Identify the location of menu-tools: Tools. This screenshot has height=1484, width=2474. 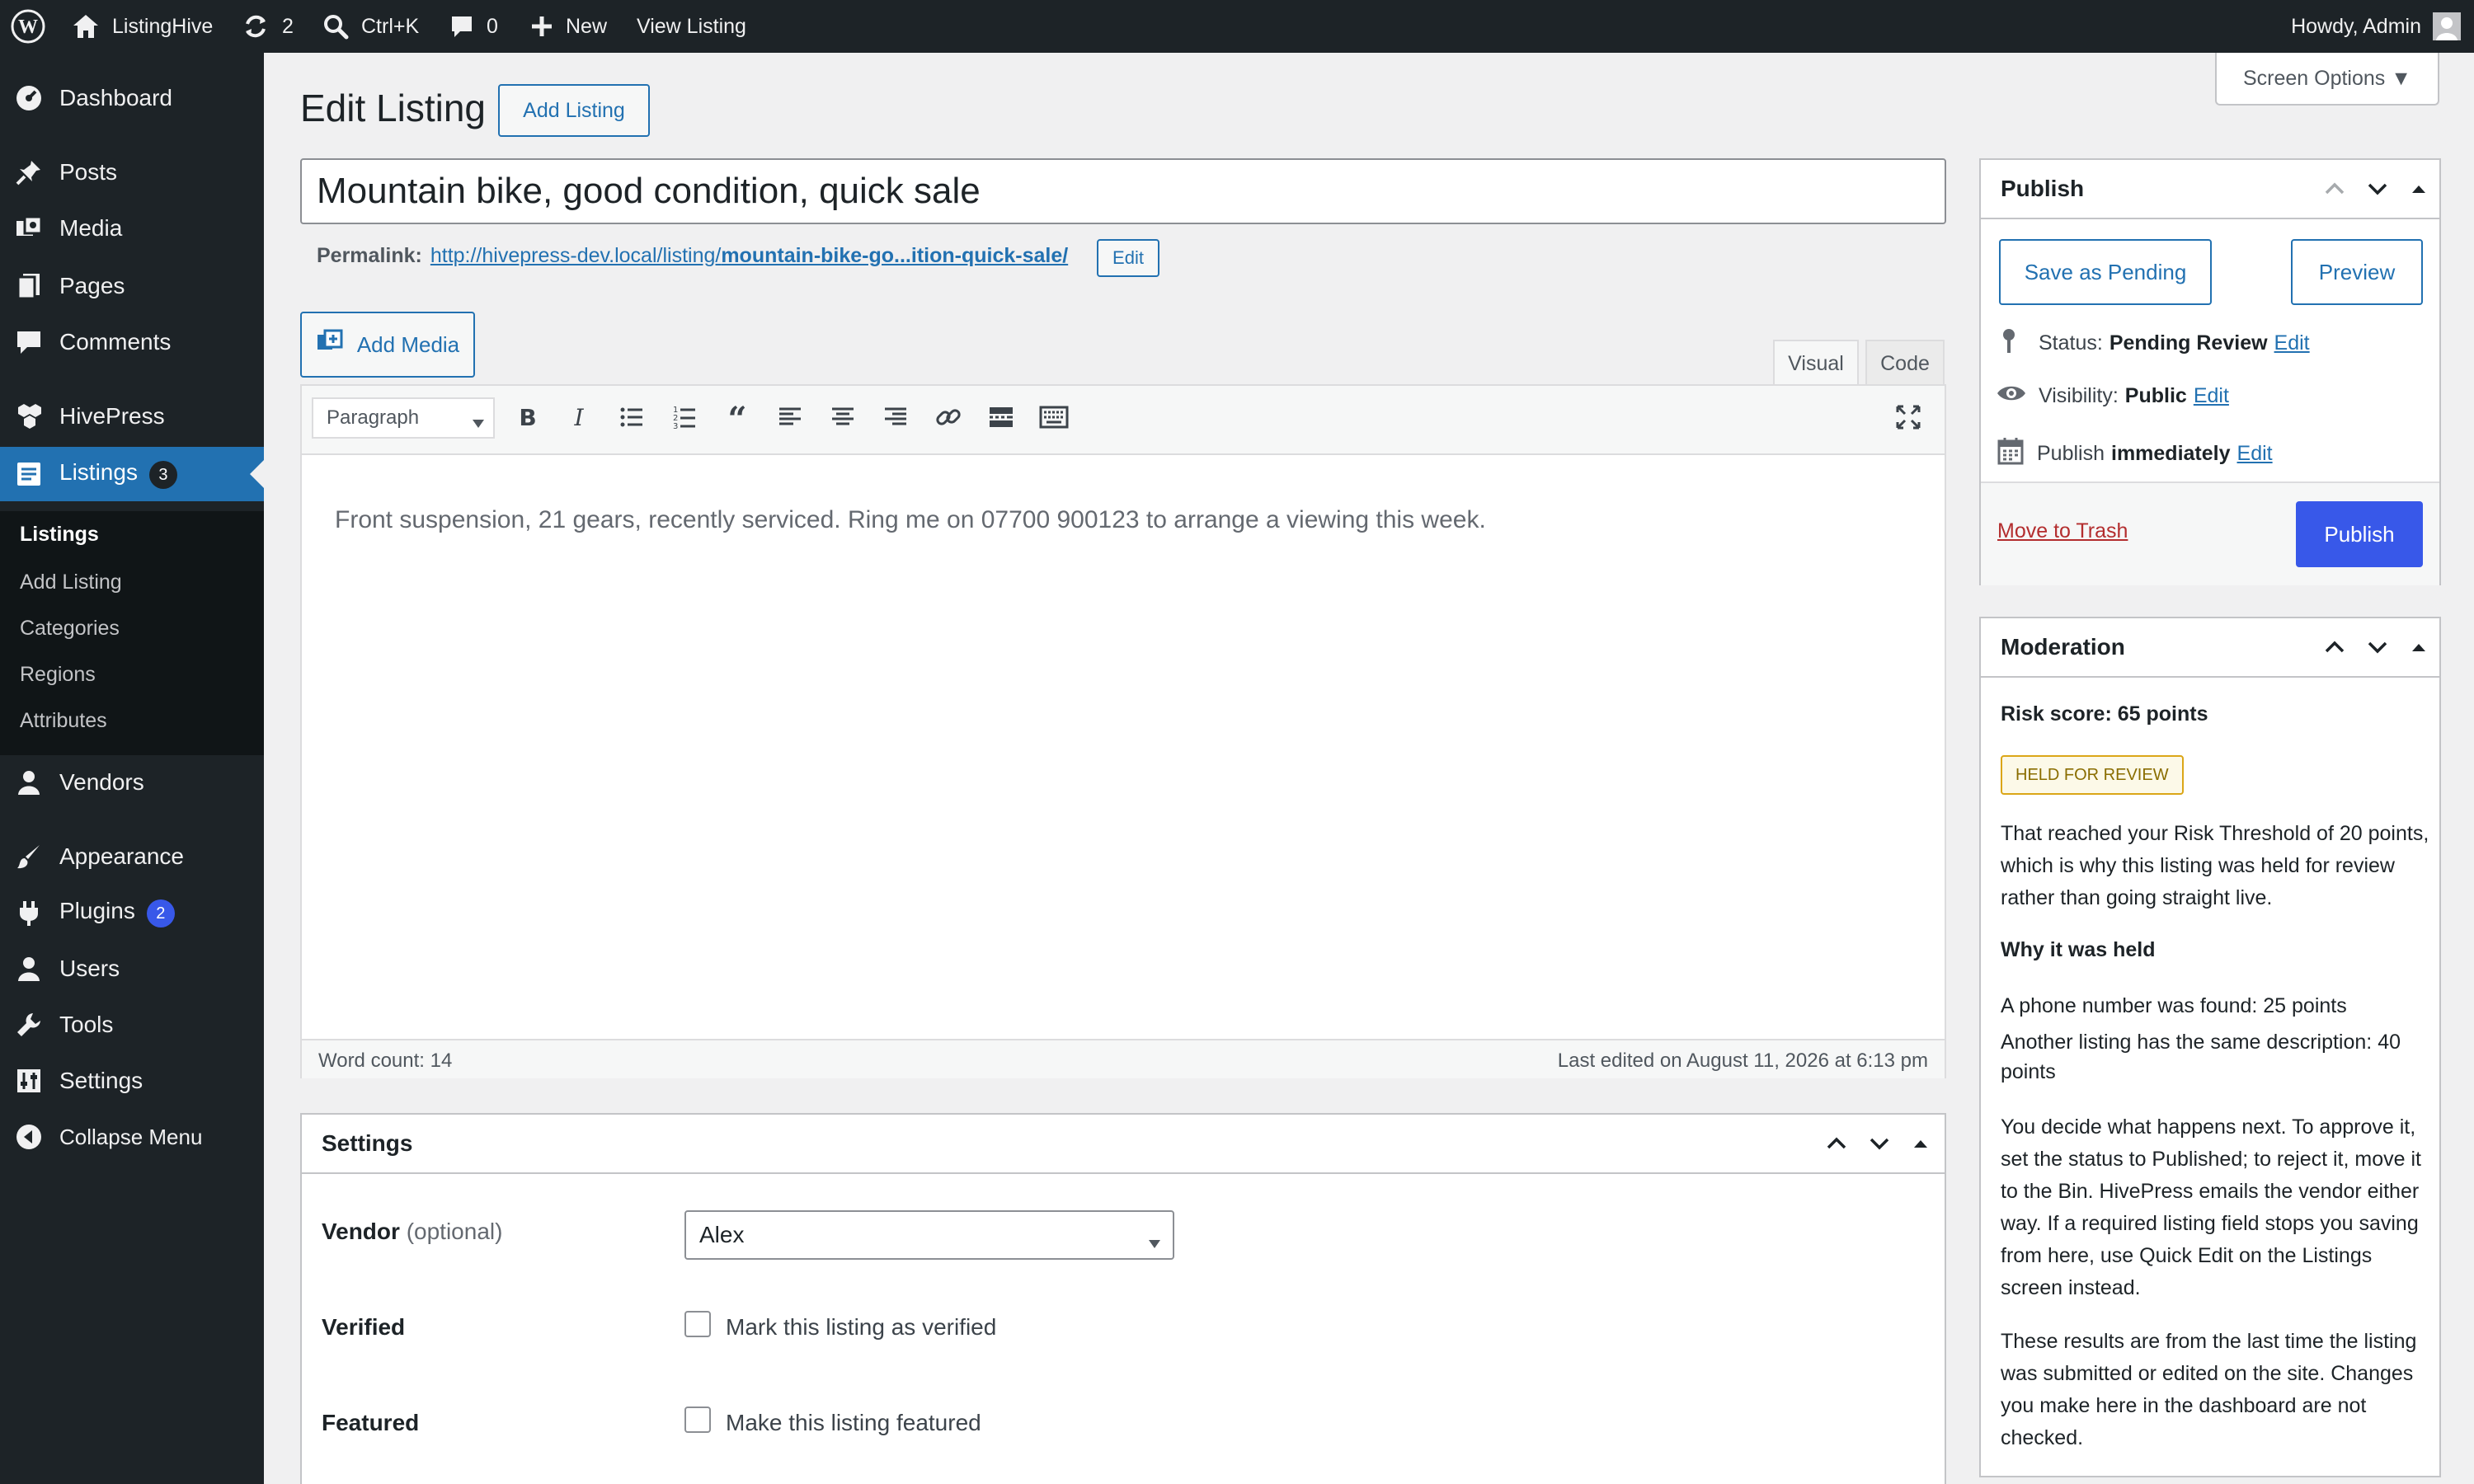
(132, 1025).